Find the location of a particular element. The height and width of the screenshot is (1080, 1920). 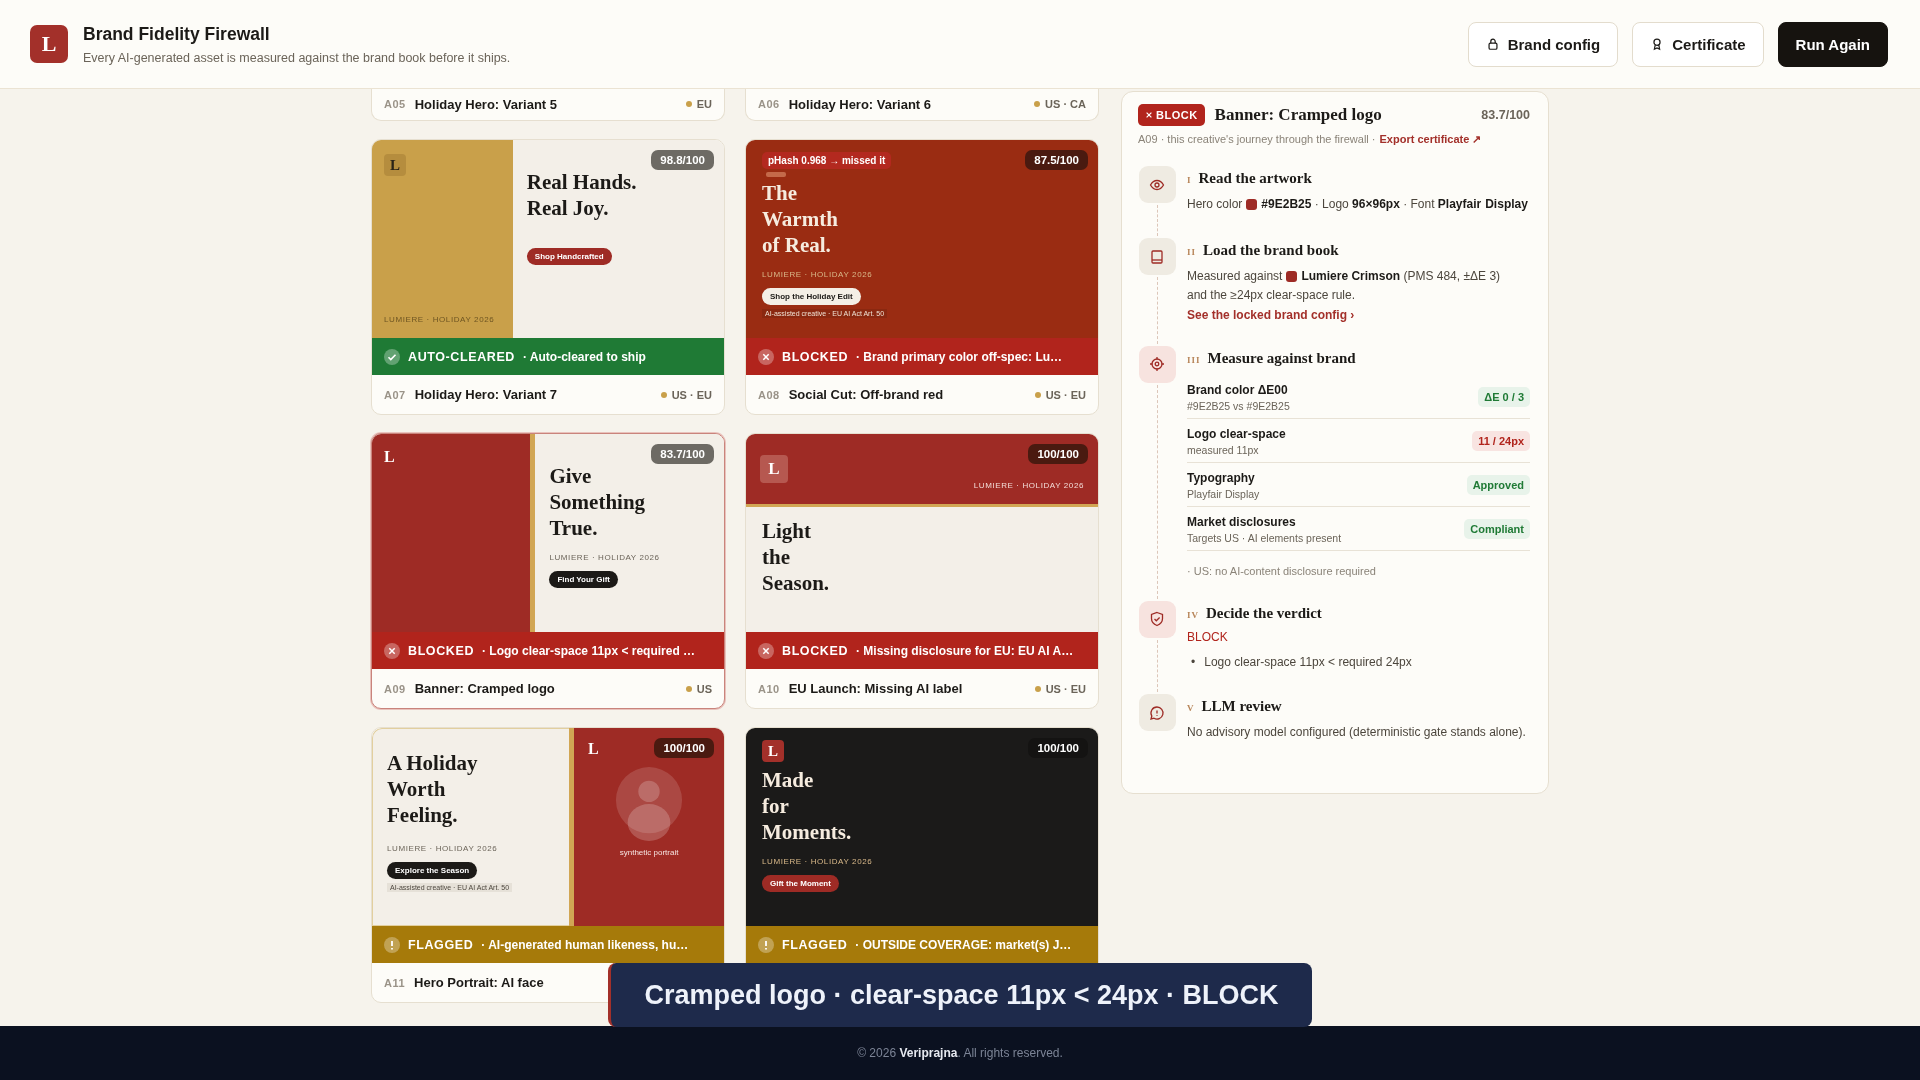

check-result: 11 / 24px is located at coordinates (1501, 441).